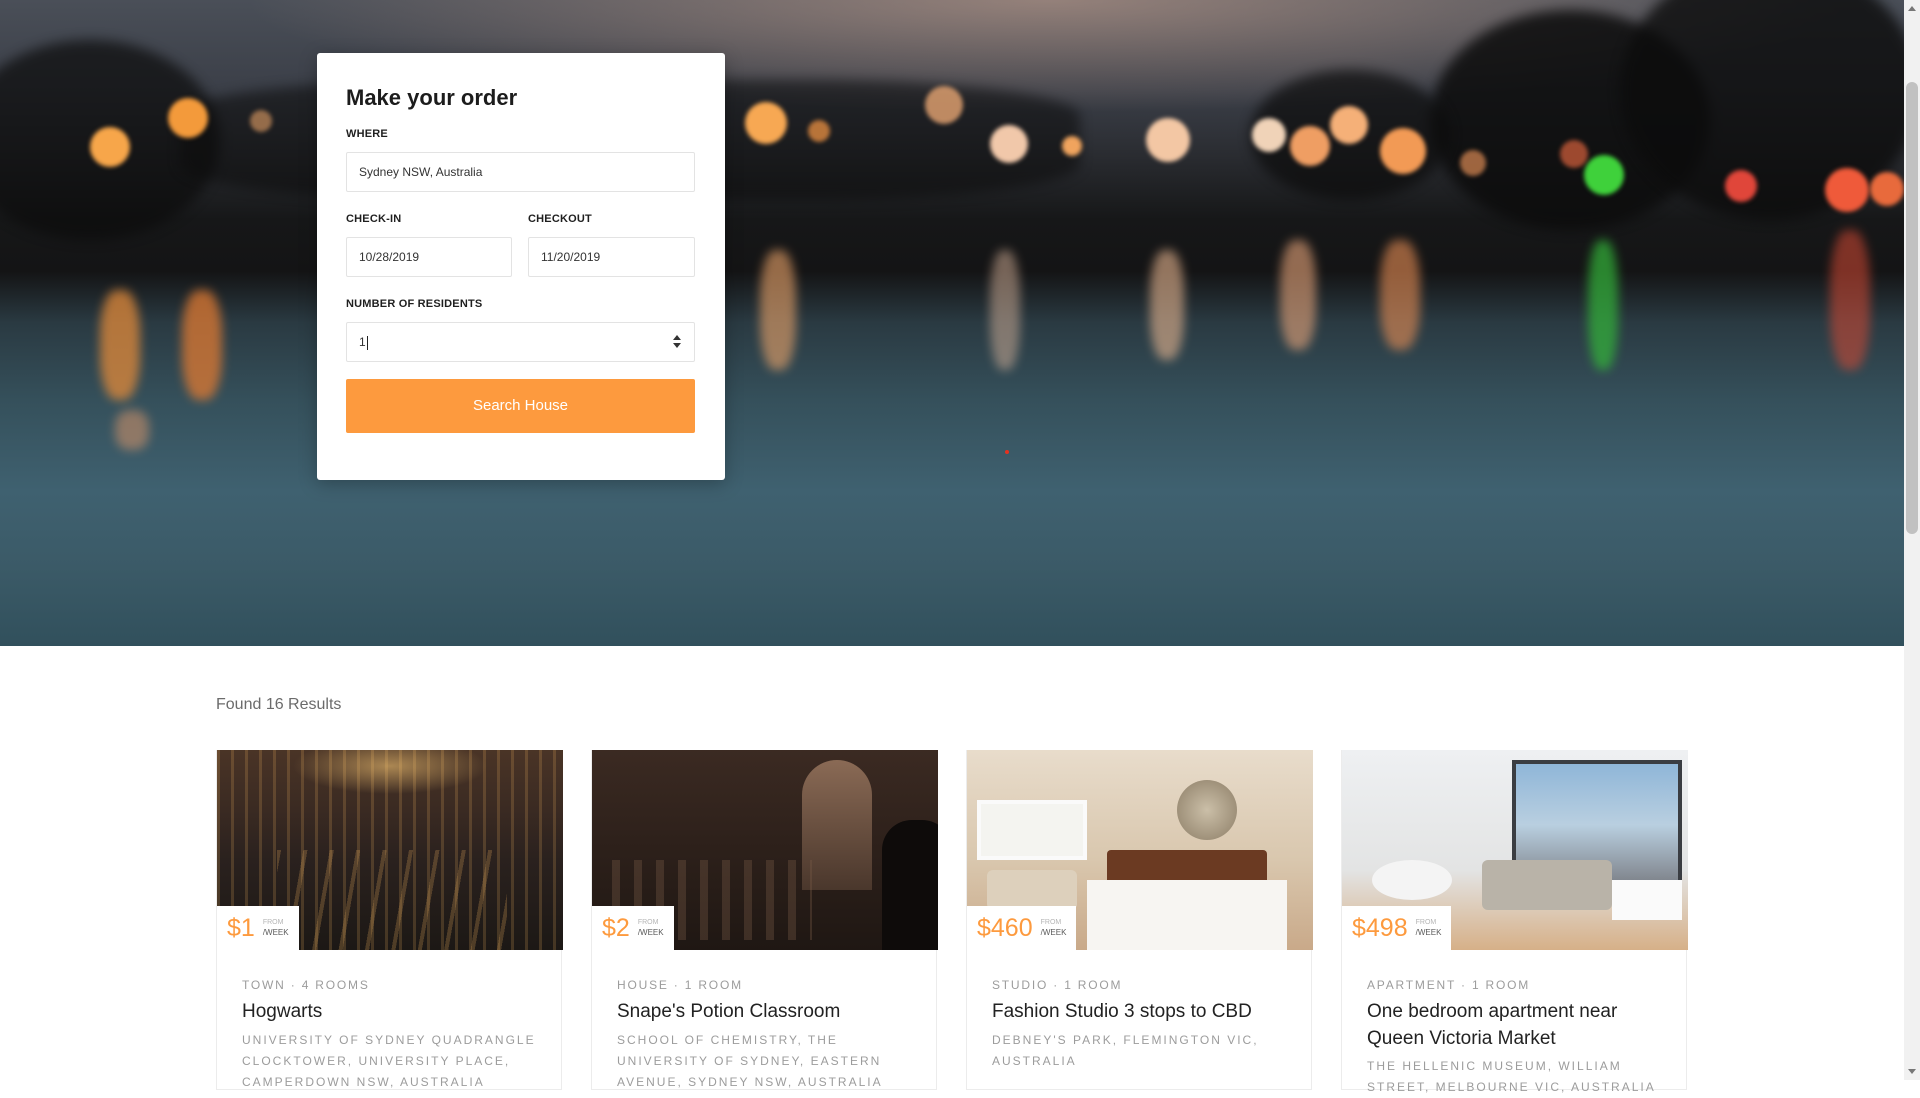 This screenshot has height=1098, width=1920. I want to click on listing-address: DEBNEY'S PARK, FLEMINGTON VIC, AUSTRALIA, so click(1125, 1050).